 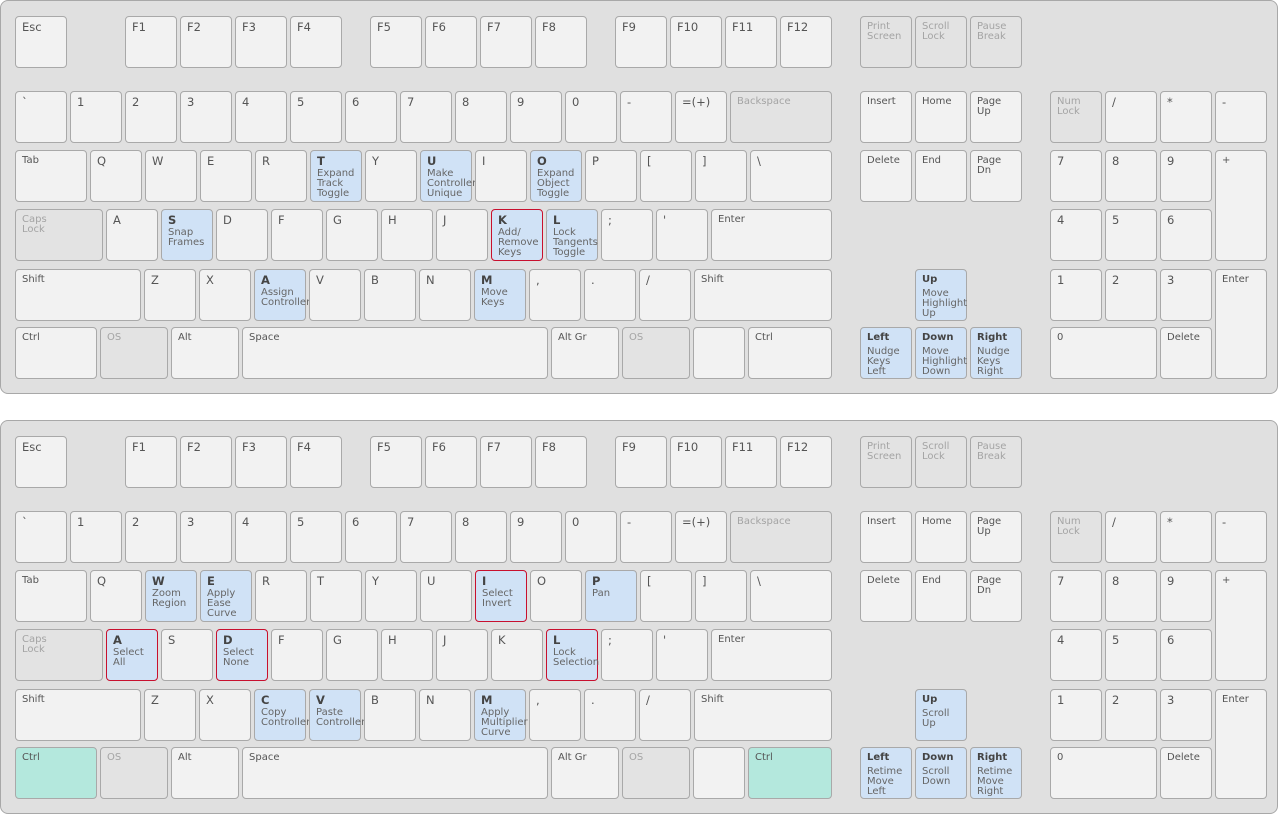 What do you see at coordinates (572, 655) in the screenshot?
I see `key-l: L Lock Selection` at bounding box center [572, 655].